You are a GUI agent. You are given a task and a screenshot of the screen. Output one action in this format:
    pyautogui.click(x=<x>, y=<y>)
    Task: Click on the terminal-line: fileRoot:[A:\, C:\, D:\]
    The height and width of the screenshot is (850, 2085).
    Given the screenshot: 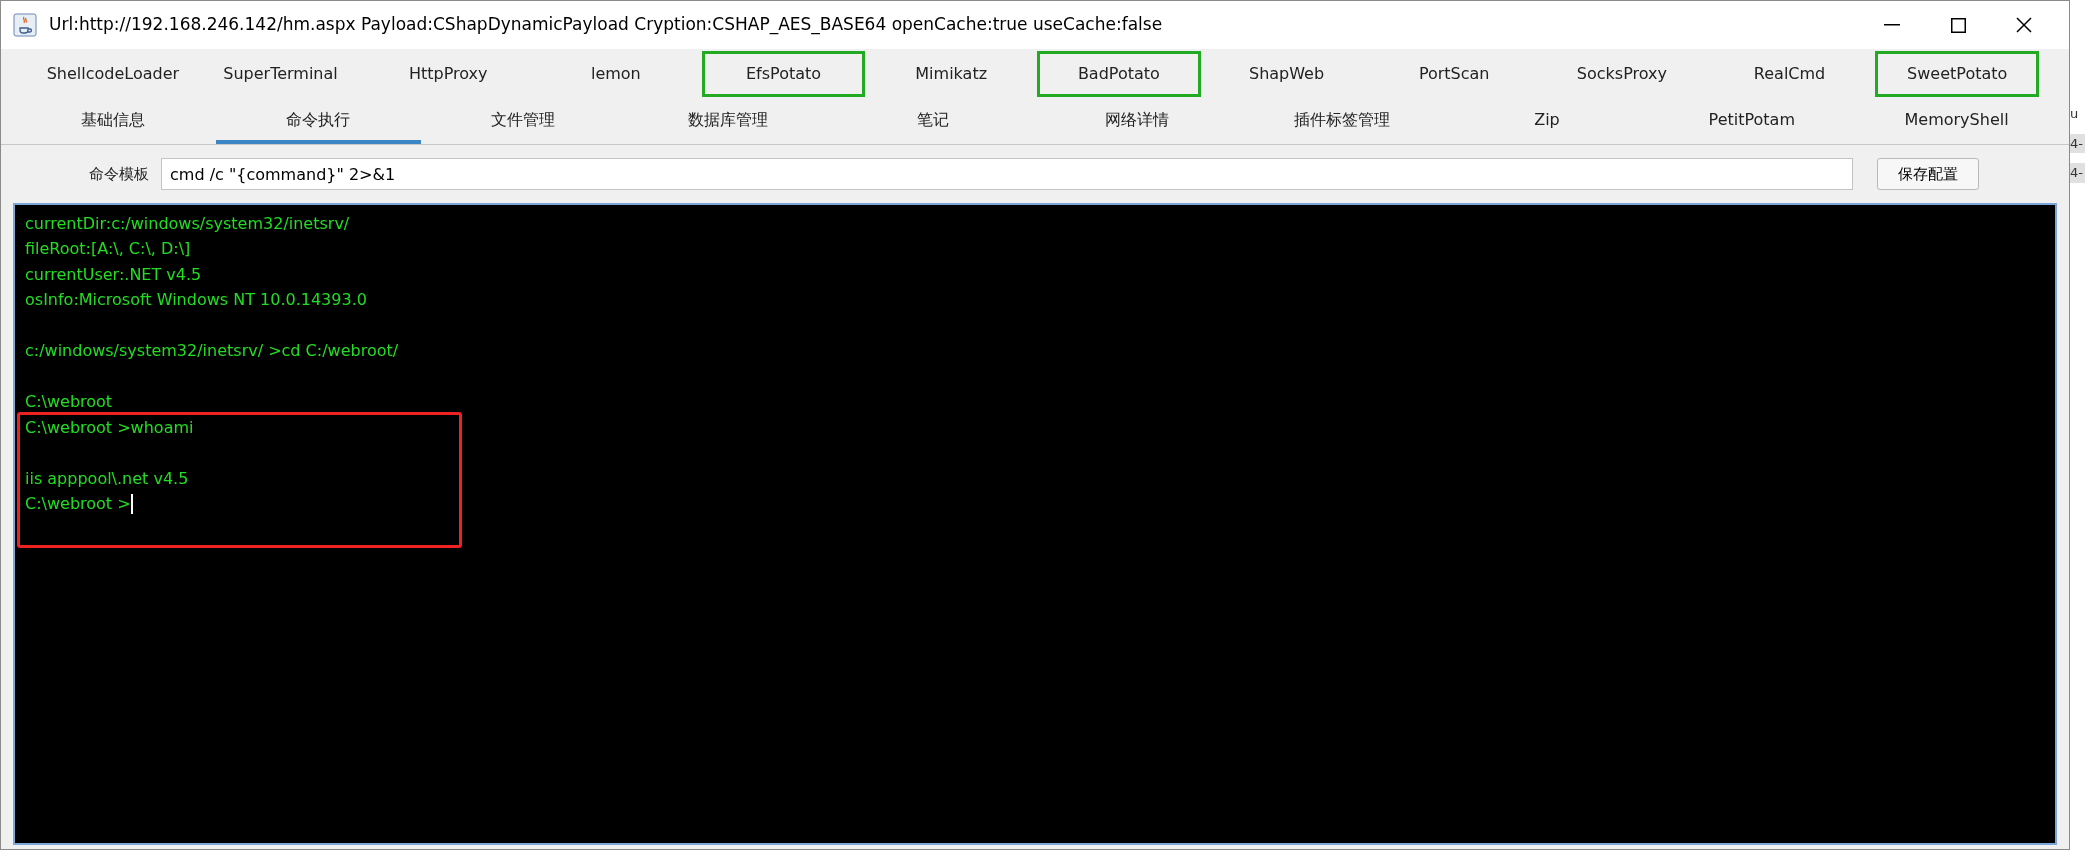 What is the action you would take?
    pyautogui.click(x=108, y=249)
    